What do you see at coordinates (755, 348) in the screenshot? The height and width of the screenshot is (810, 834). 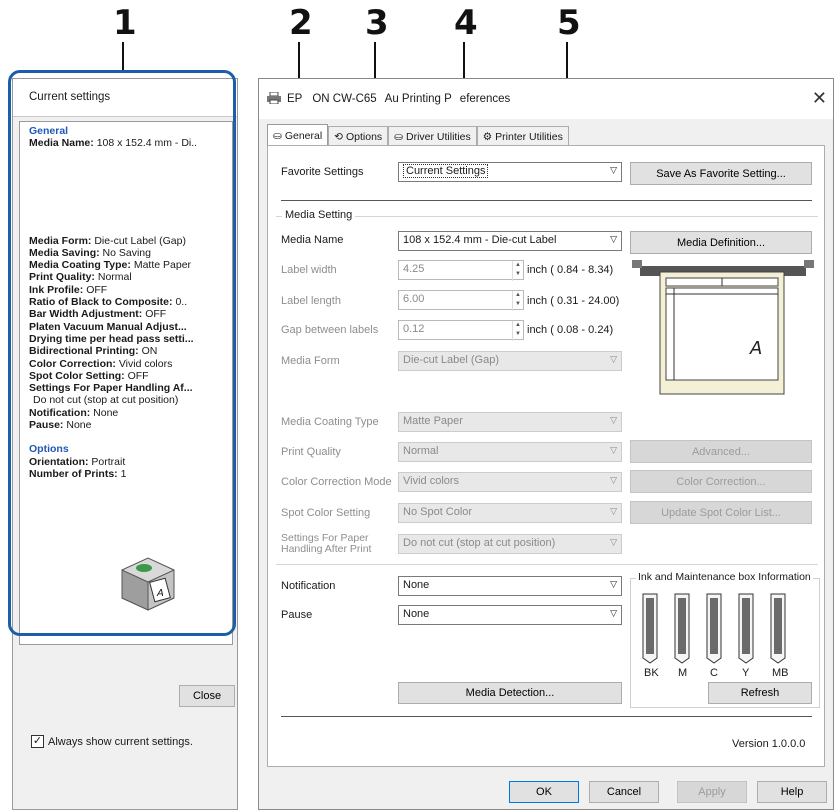 I see `preview-glyph: A` at bounding box center [755, 348].